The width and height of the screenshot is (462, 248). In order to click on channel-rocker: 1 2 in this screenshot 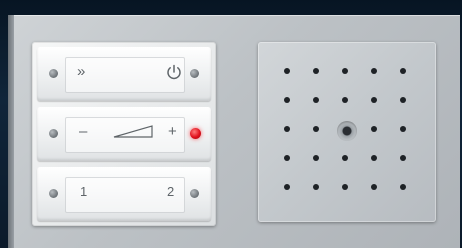, I will do `click(124, 194)`.